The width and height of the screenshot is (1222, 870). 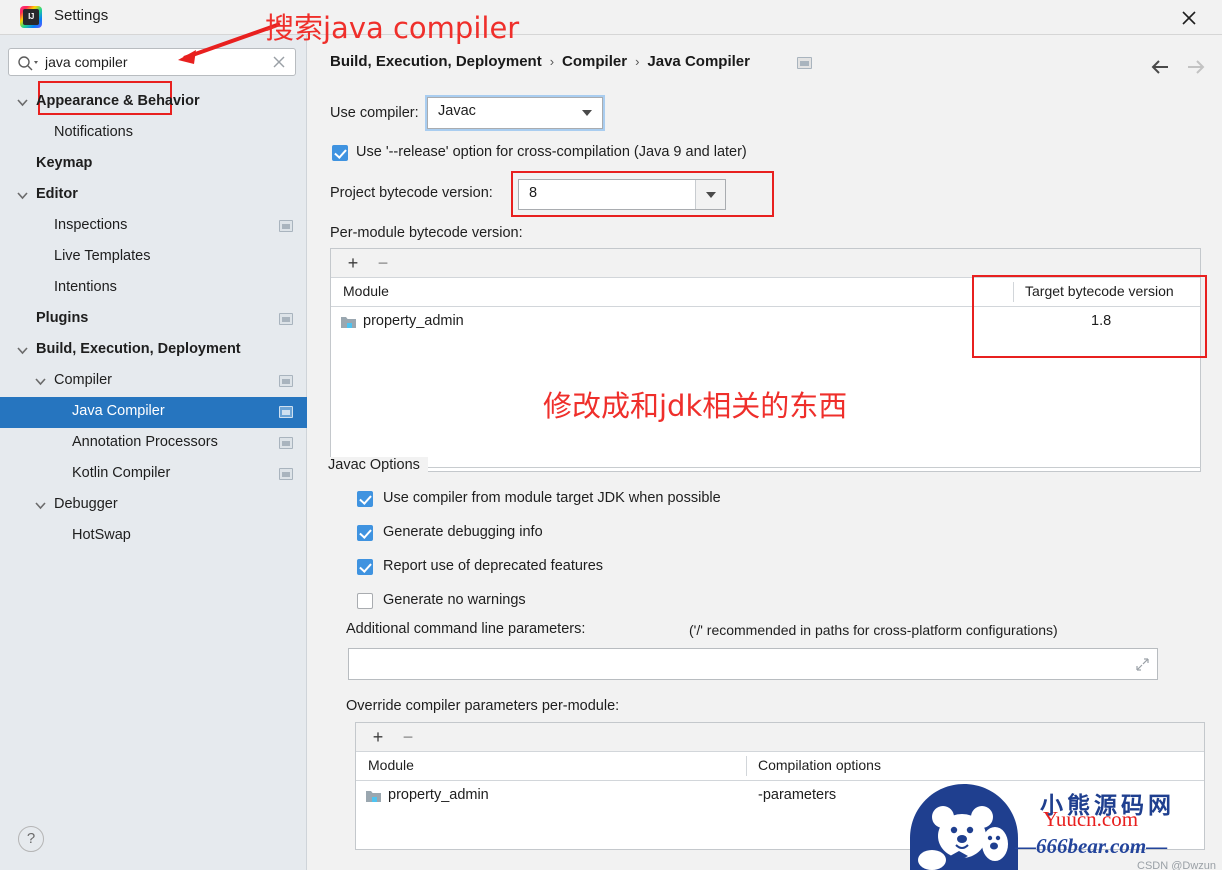 I want to click on sidebar-item-editor: Editor, so click(x=153, y=195).